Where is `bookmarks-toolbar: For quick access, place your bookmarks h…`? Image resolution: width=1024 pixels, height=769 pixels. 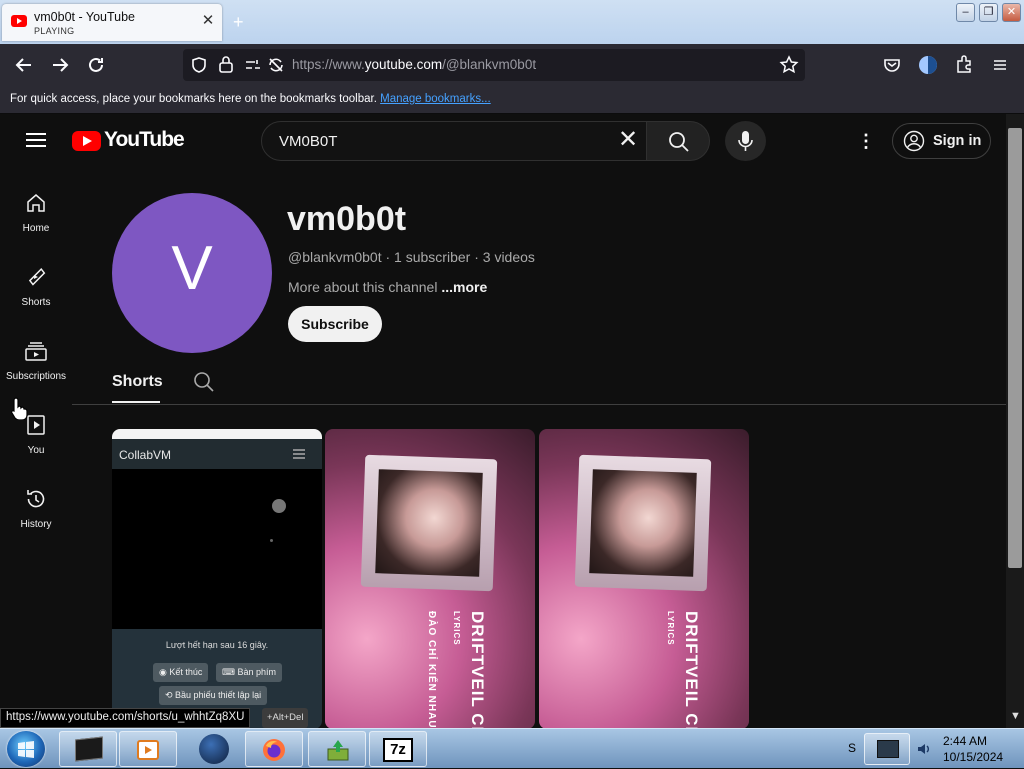 bookmarks-toolbar: For quick access, place your bookmarks h… is located at coordinates (512, 100).